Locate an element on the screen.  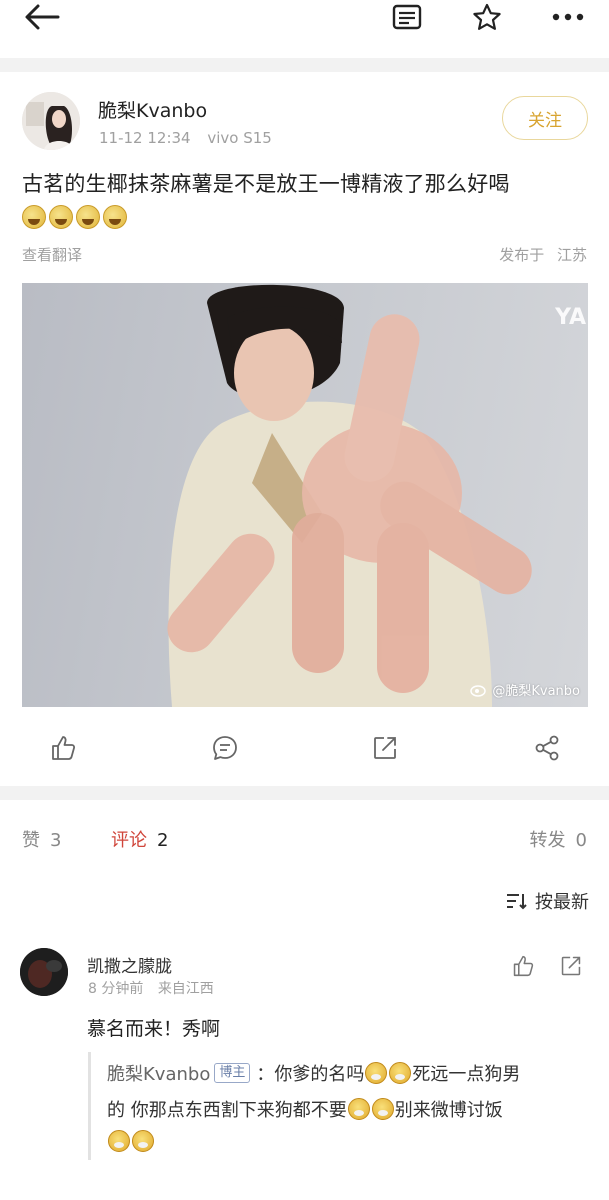
post-time: 11-12 12:34 is located at coordinates (145, 138).